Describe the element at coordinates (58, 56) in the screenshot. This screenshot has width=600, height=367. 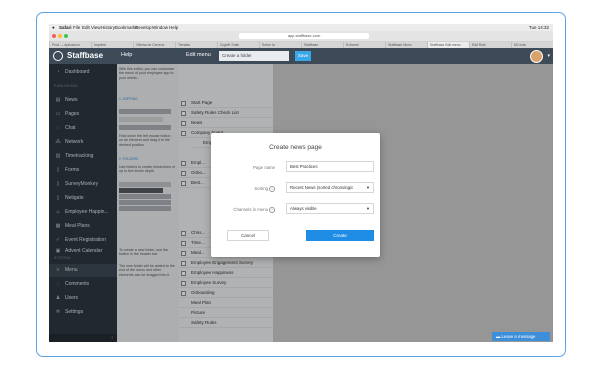
I see `staffbase-logo-icon` at that location.